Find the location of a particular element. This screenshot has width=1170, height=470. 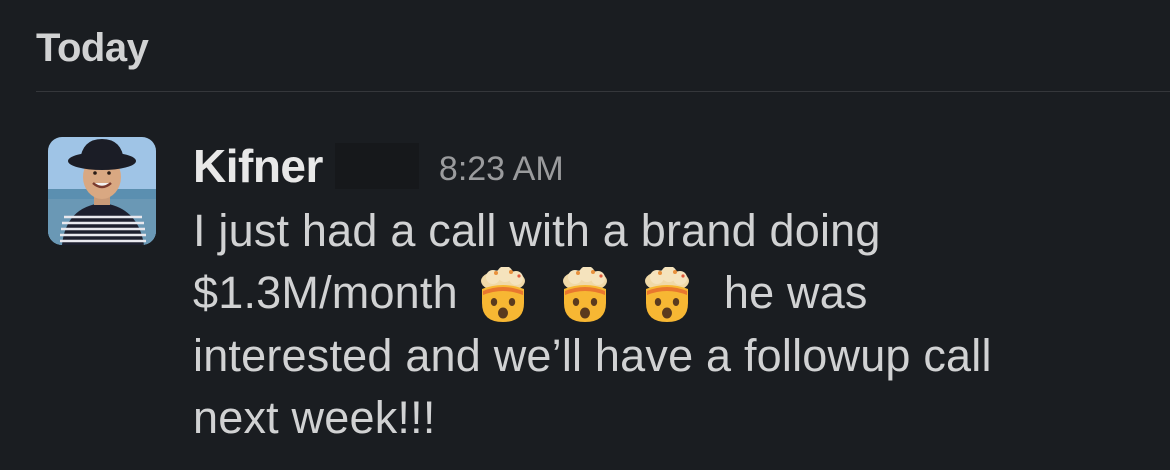

message-header: Kifner 8:23 AM is located at coordinates (378, 166).